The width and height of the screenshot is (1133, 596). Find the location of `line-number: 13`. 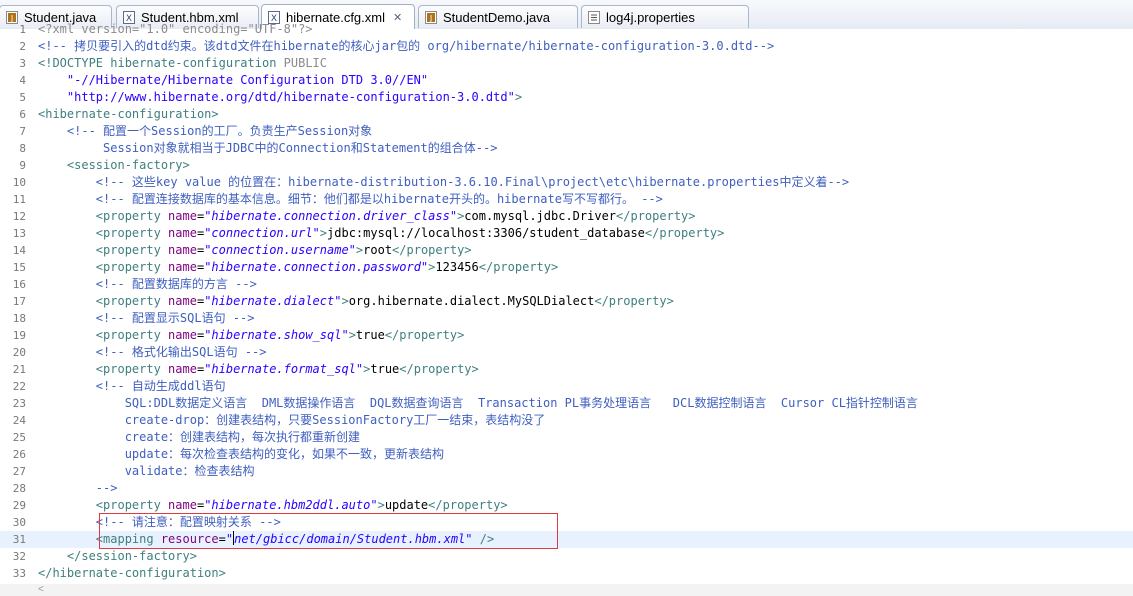

line-number: 13 is located at coordinates (19, 233).